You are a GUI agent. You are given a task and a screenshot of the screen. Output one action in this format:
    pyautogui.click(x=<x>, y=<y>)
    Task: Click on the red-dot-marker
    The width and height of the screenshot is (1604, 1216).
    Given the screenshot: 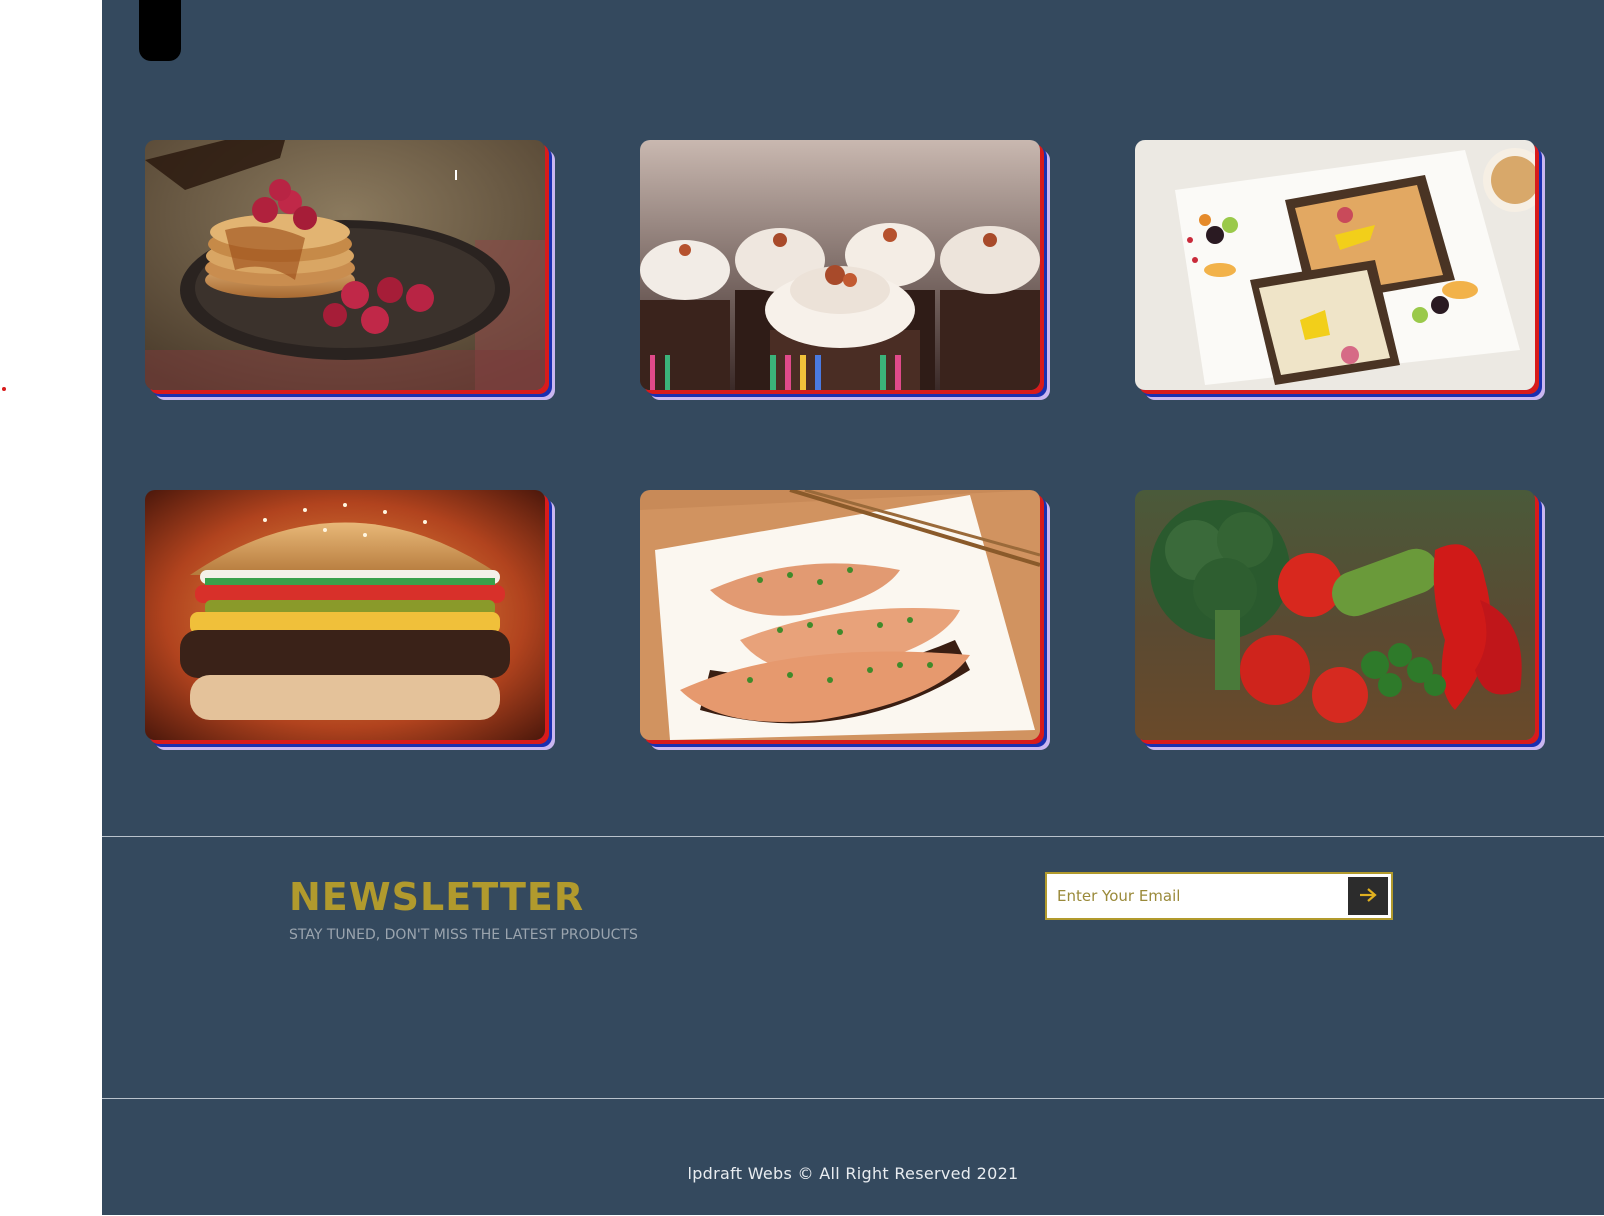 What is the action you would take?
    pyautogui.click(x=4, y=389)
    